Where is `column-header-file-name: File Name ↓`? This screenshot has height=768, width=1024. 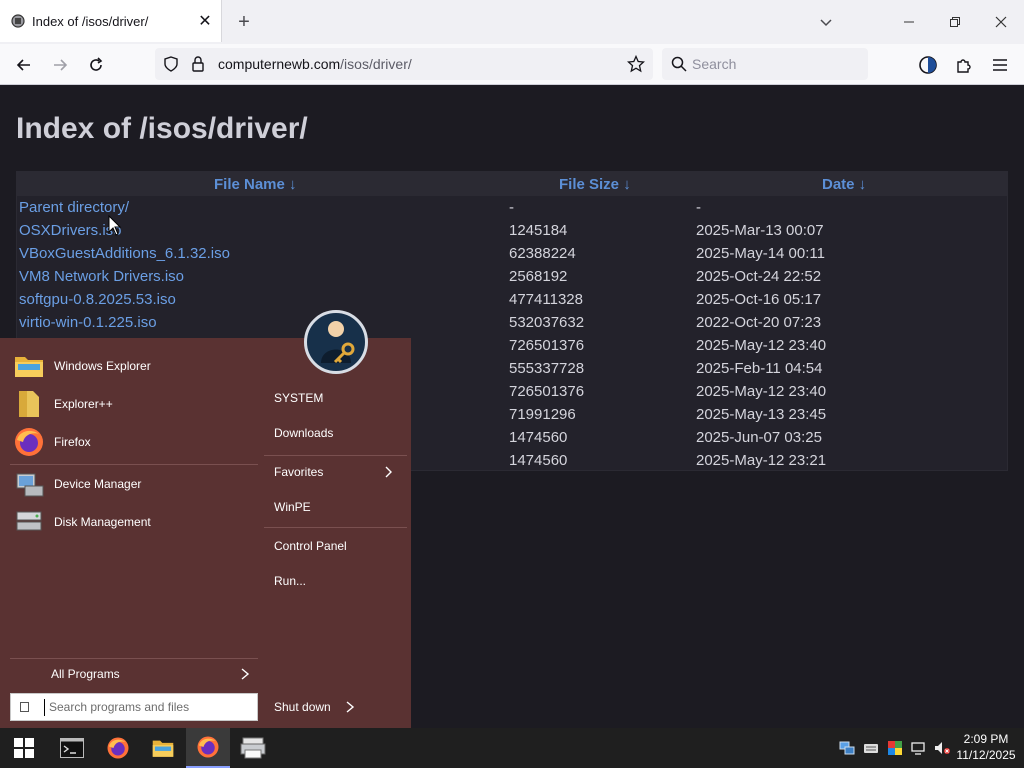 column-header-file-name: File Name ↓ is located at coordinates (255, 184).